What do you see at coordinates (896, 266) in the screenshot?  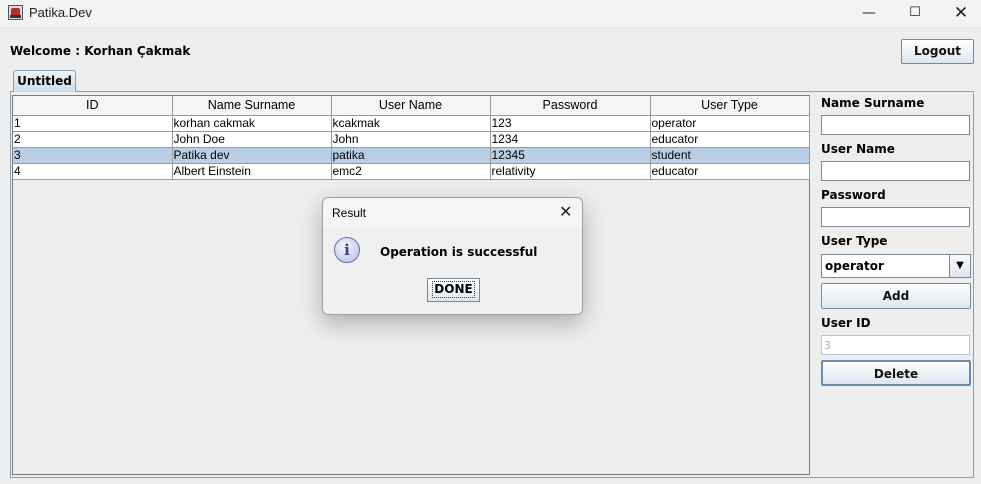 I see `user-type-select: operator ▼` at bounding box center [896, 266].